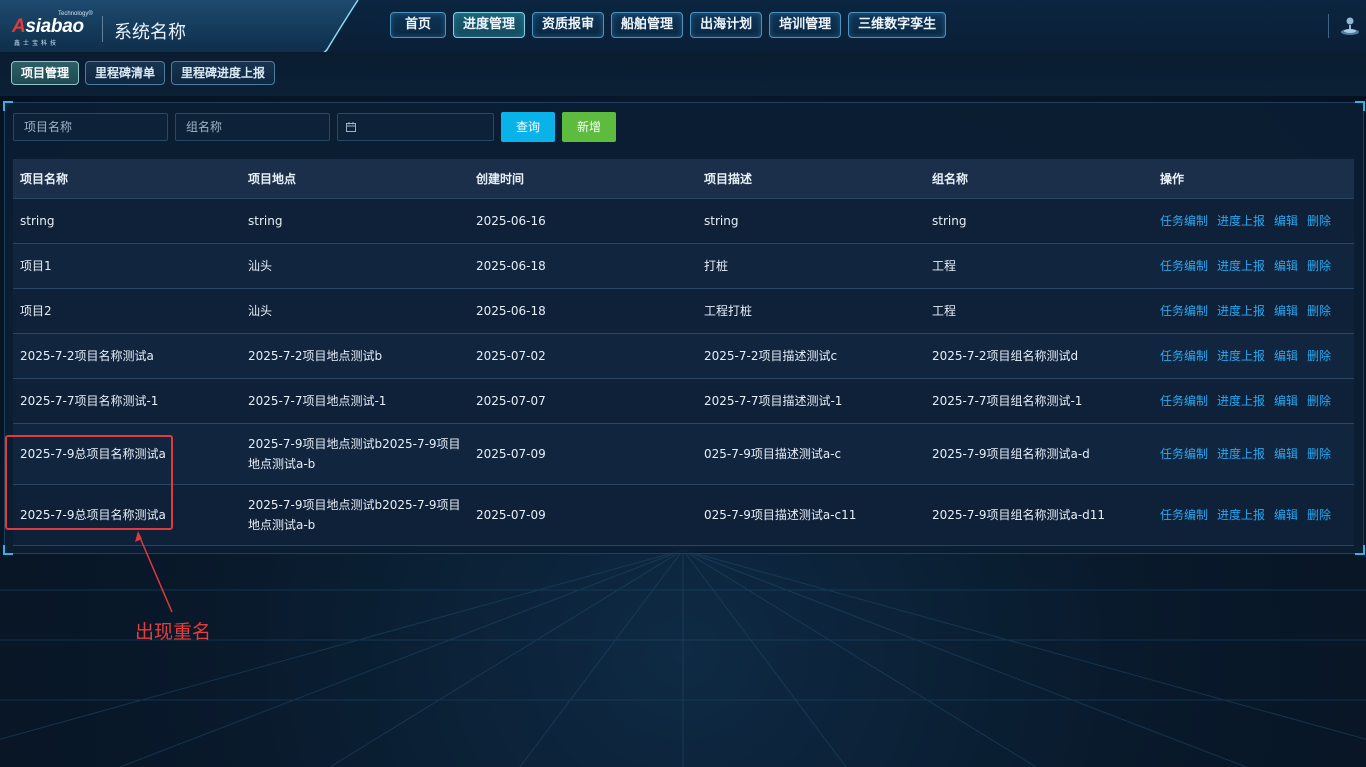 This screenshot has width=1366, height=767. What do you see at coordinates (127, 356) in the screenshot?
I see `cell-project-name: 2025-7-2项目名称测试a` at bounding box center [127, 356].